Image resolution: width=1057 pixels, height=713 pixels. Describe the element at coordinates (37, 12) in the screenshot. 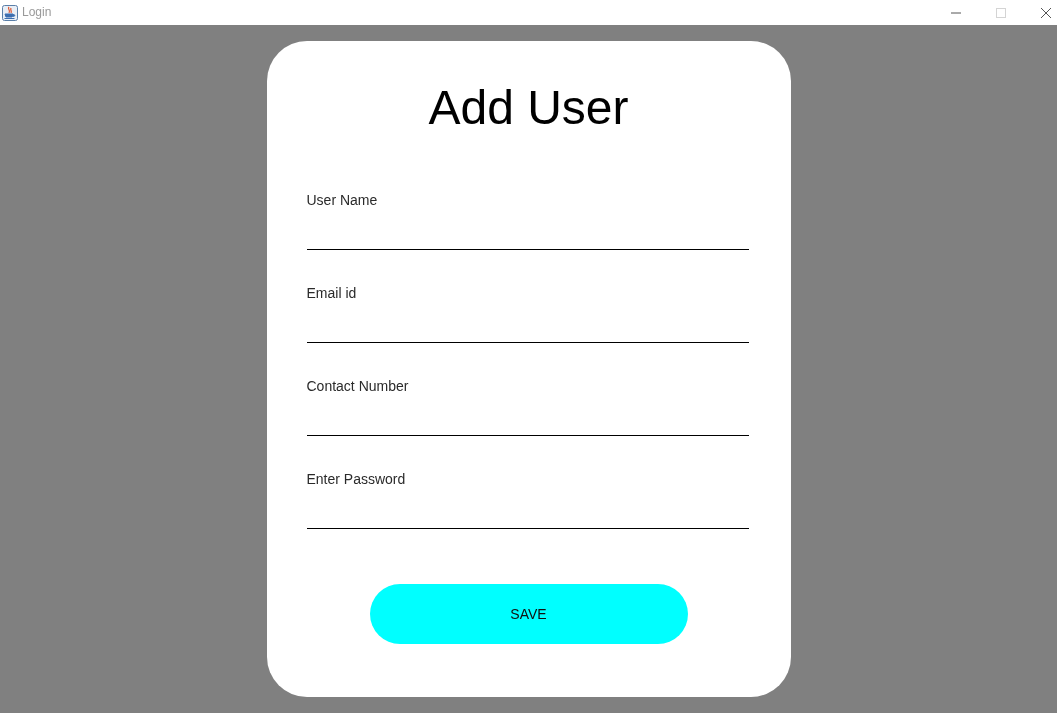

I see `window-title: Login` at that location.